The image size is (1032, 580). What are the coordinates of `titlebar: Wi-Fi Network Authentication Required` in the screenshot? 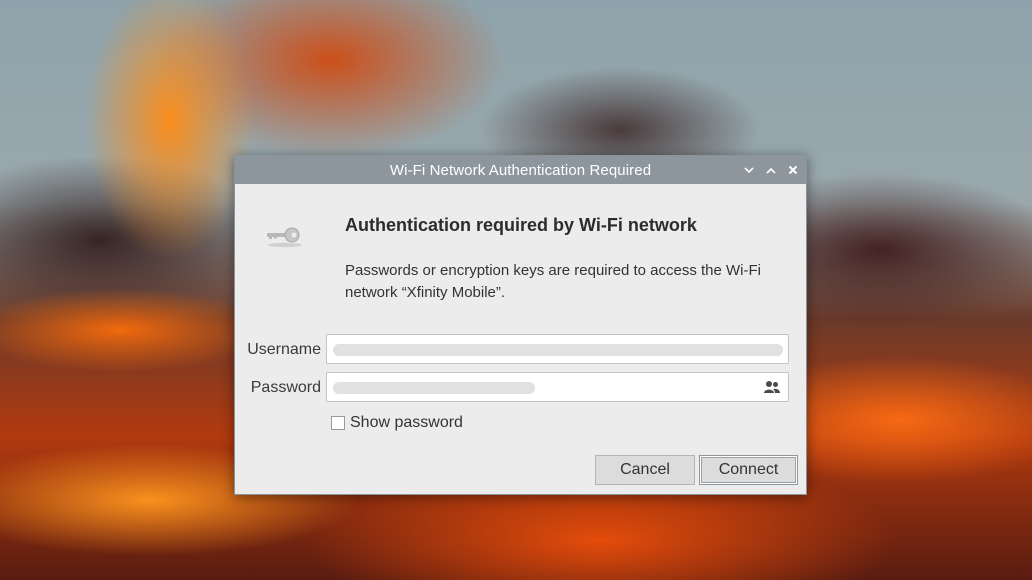 It's located at (520, 170).